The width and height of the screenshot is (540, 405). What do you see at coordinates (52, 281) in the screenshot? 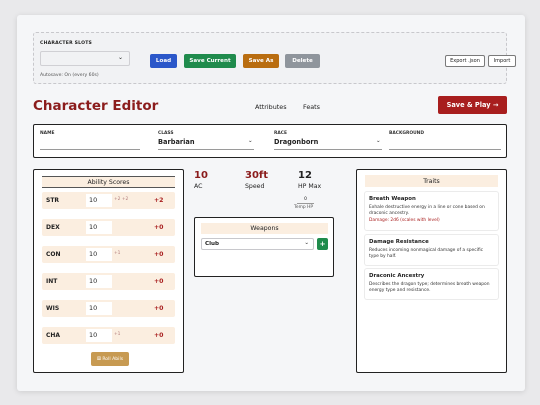
I see `ability-name: INT` at bounding box center [52, 281].